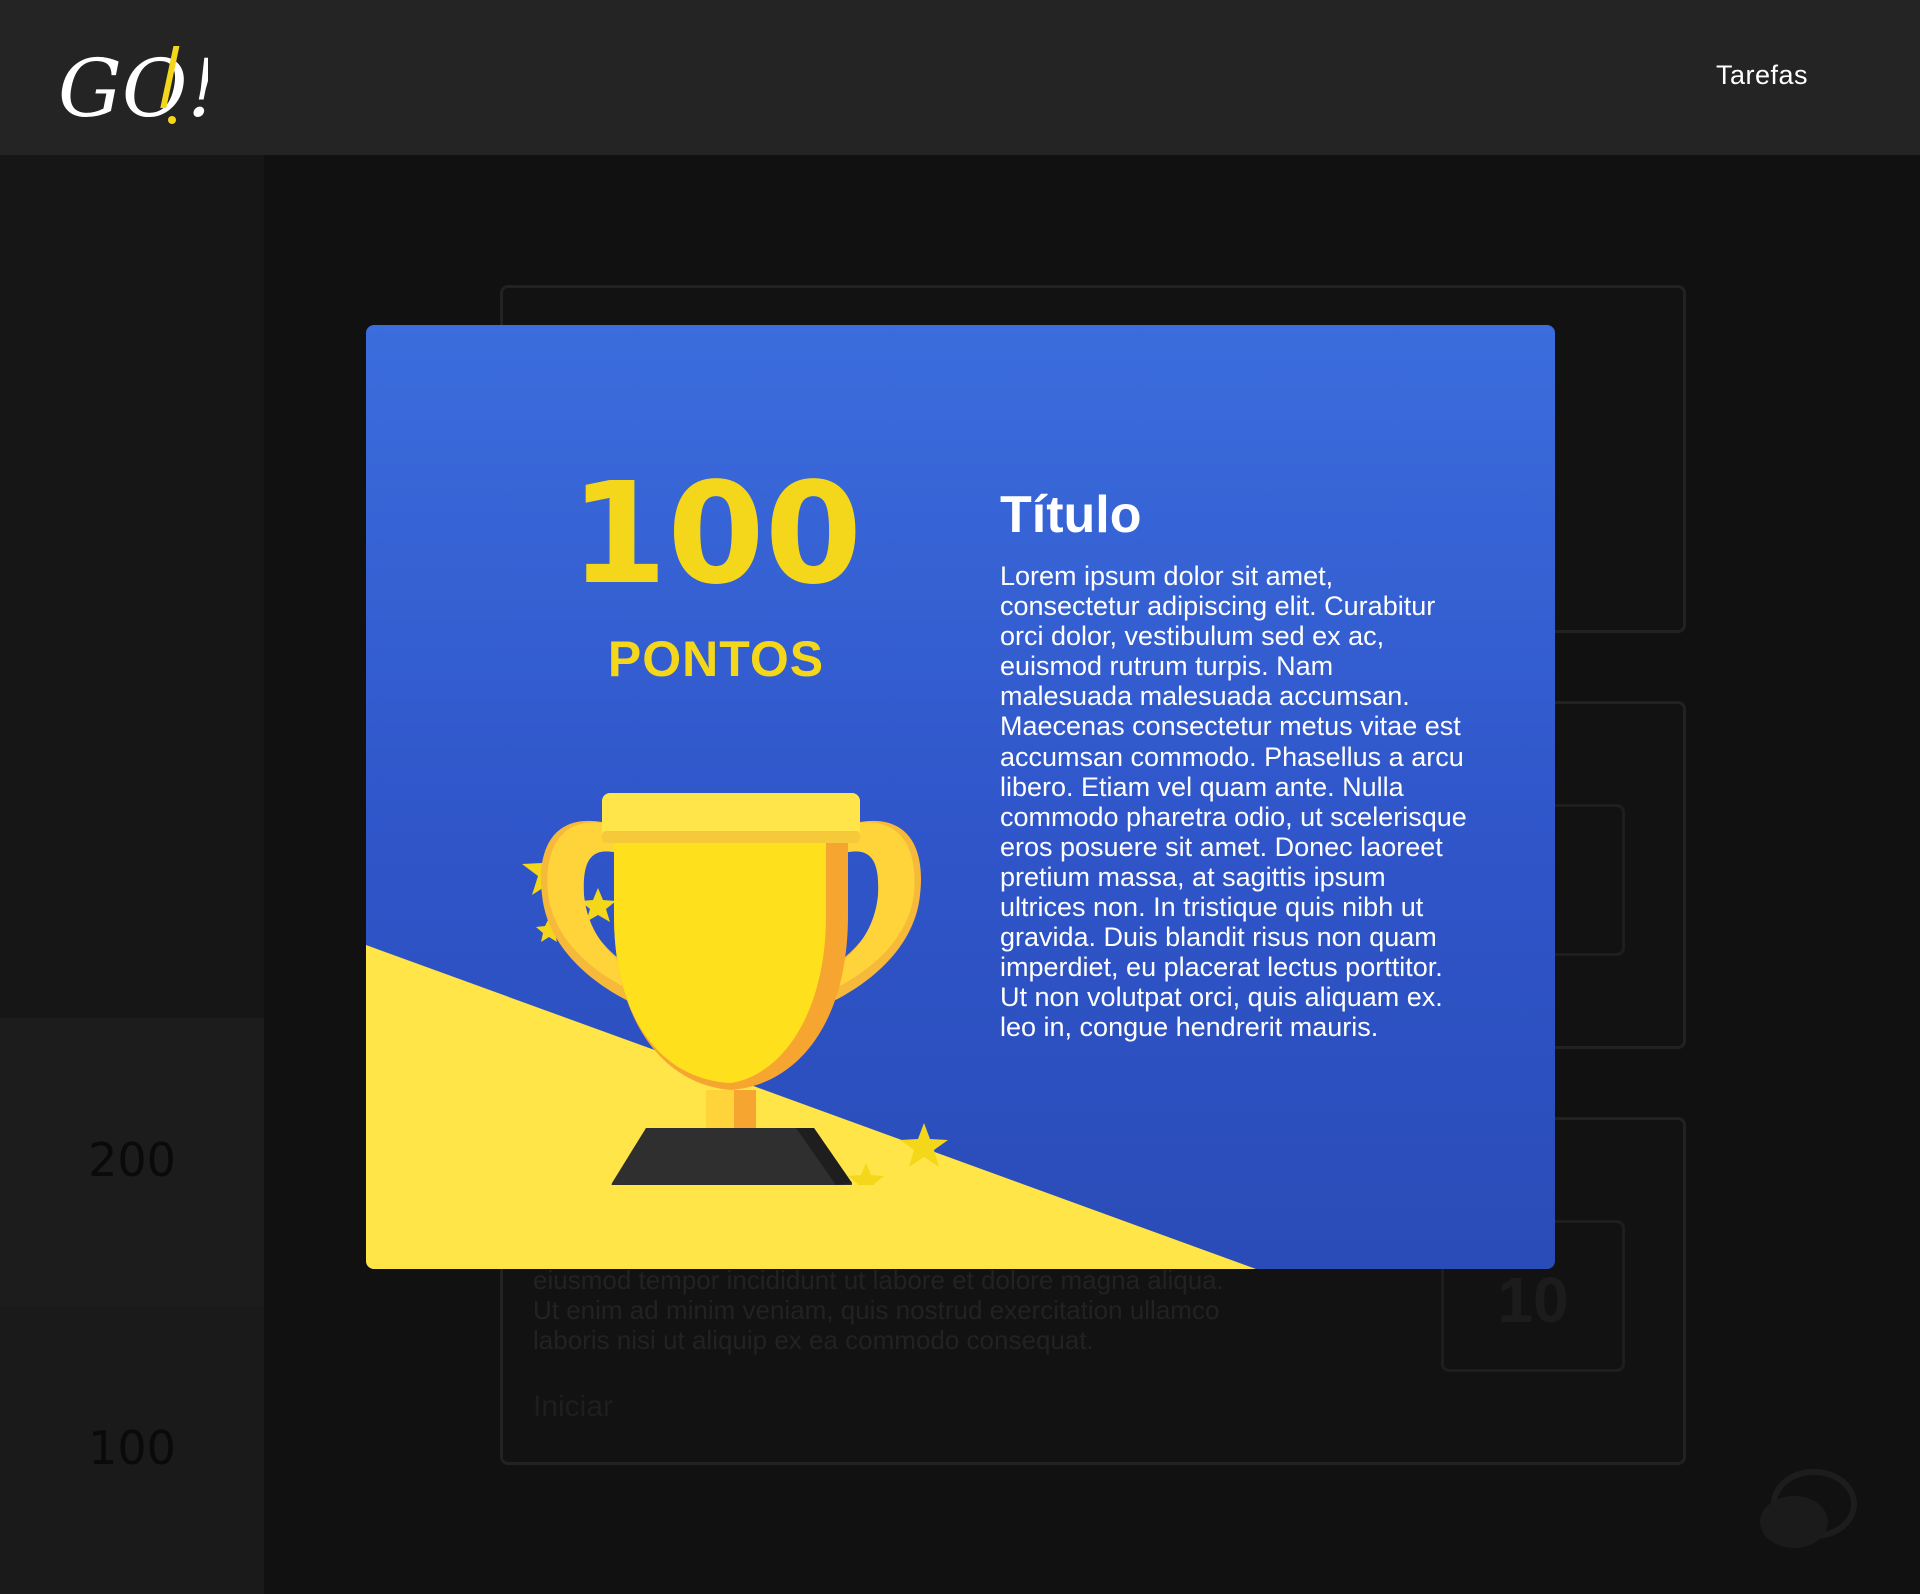 The image size is (1920, 1594). I want to click on task-date-day: 10, so click(1533, 1300).